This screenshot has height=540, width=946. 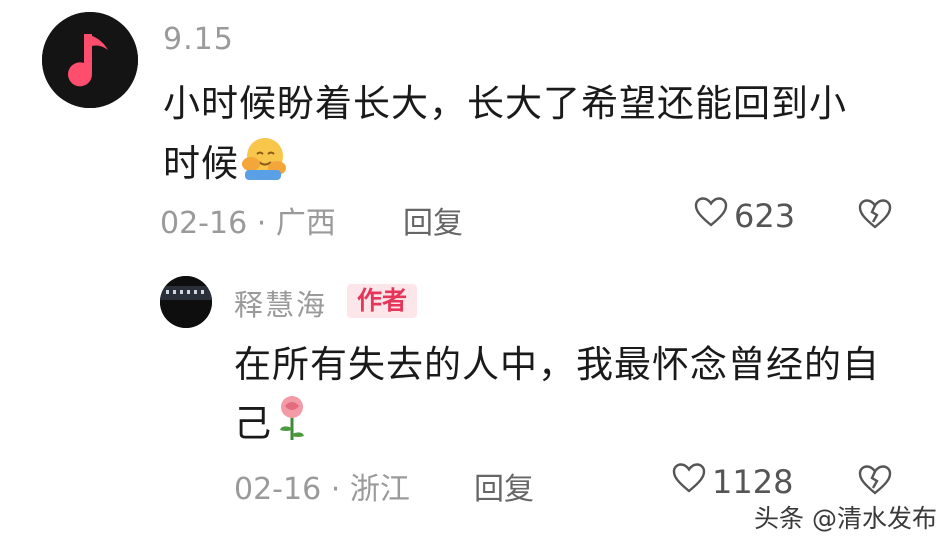 I want to click on avatar-image, so click(x=186, y=302).